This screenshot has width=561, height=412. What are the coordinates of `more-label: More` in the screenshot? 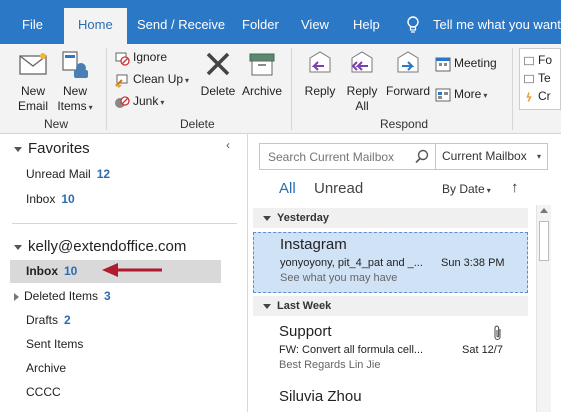 It's located at (468, 94).